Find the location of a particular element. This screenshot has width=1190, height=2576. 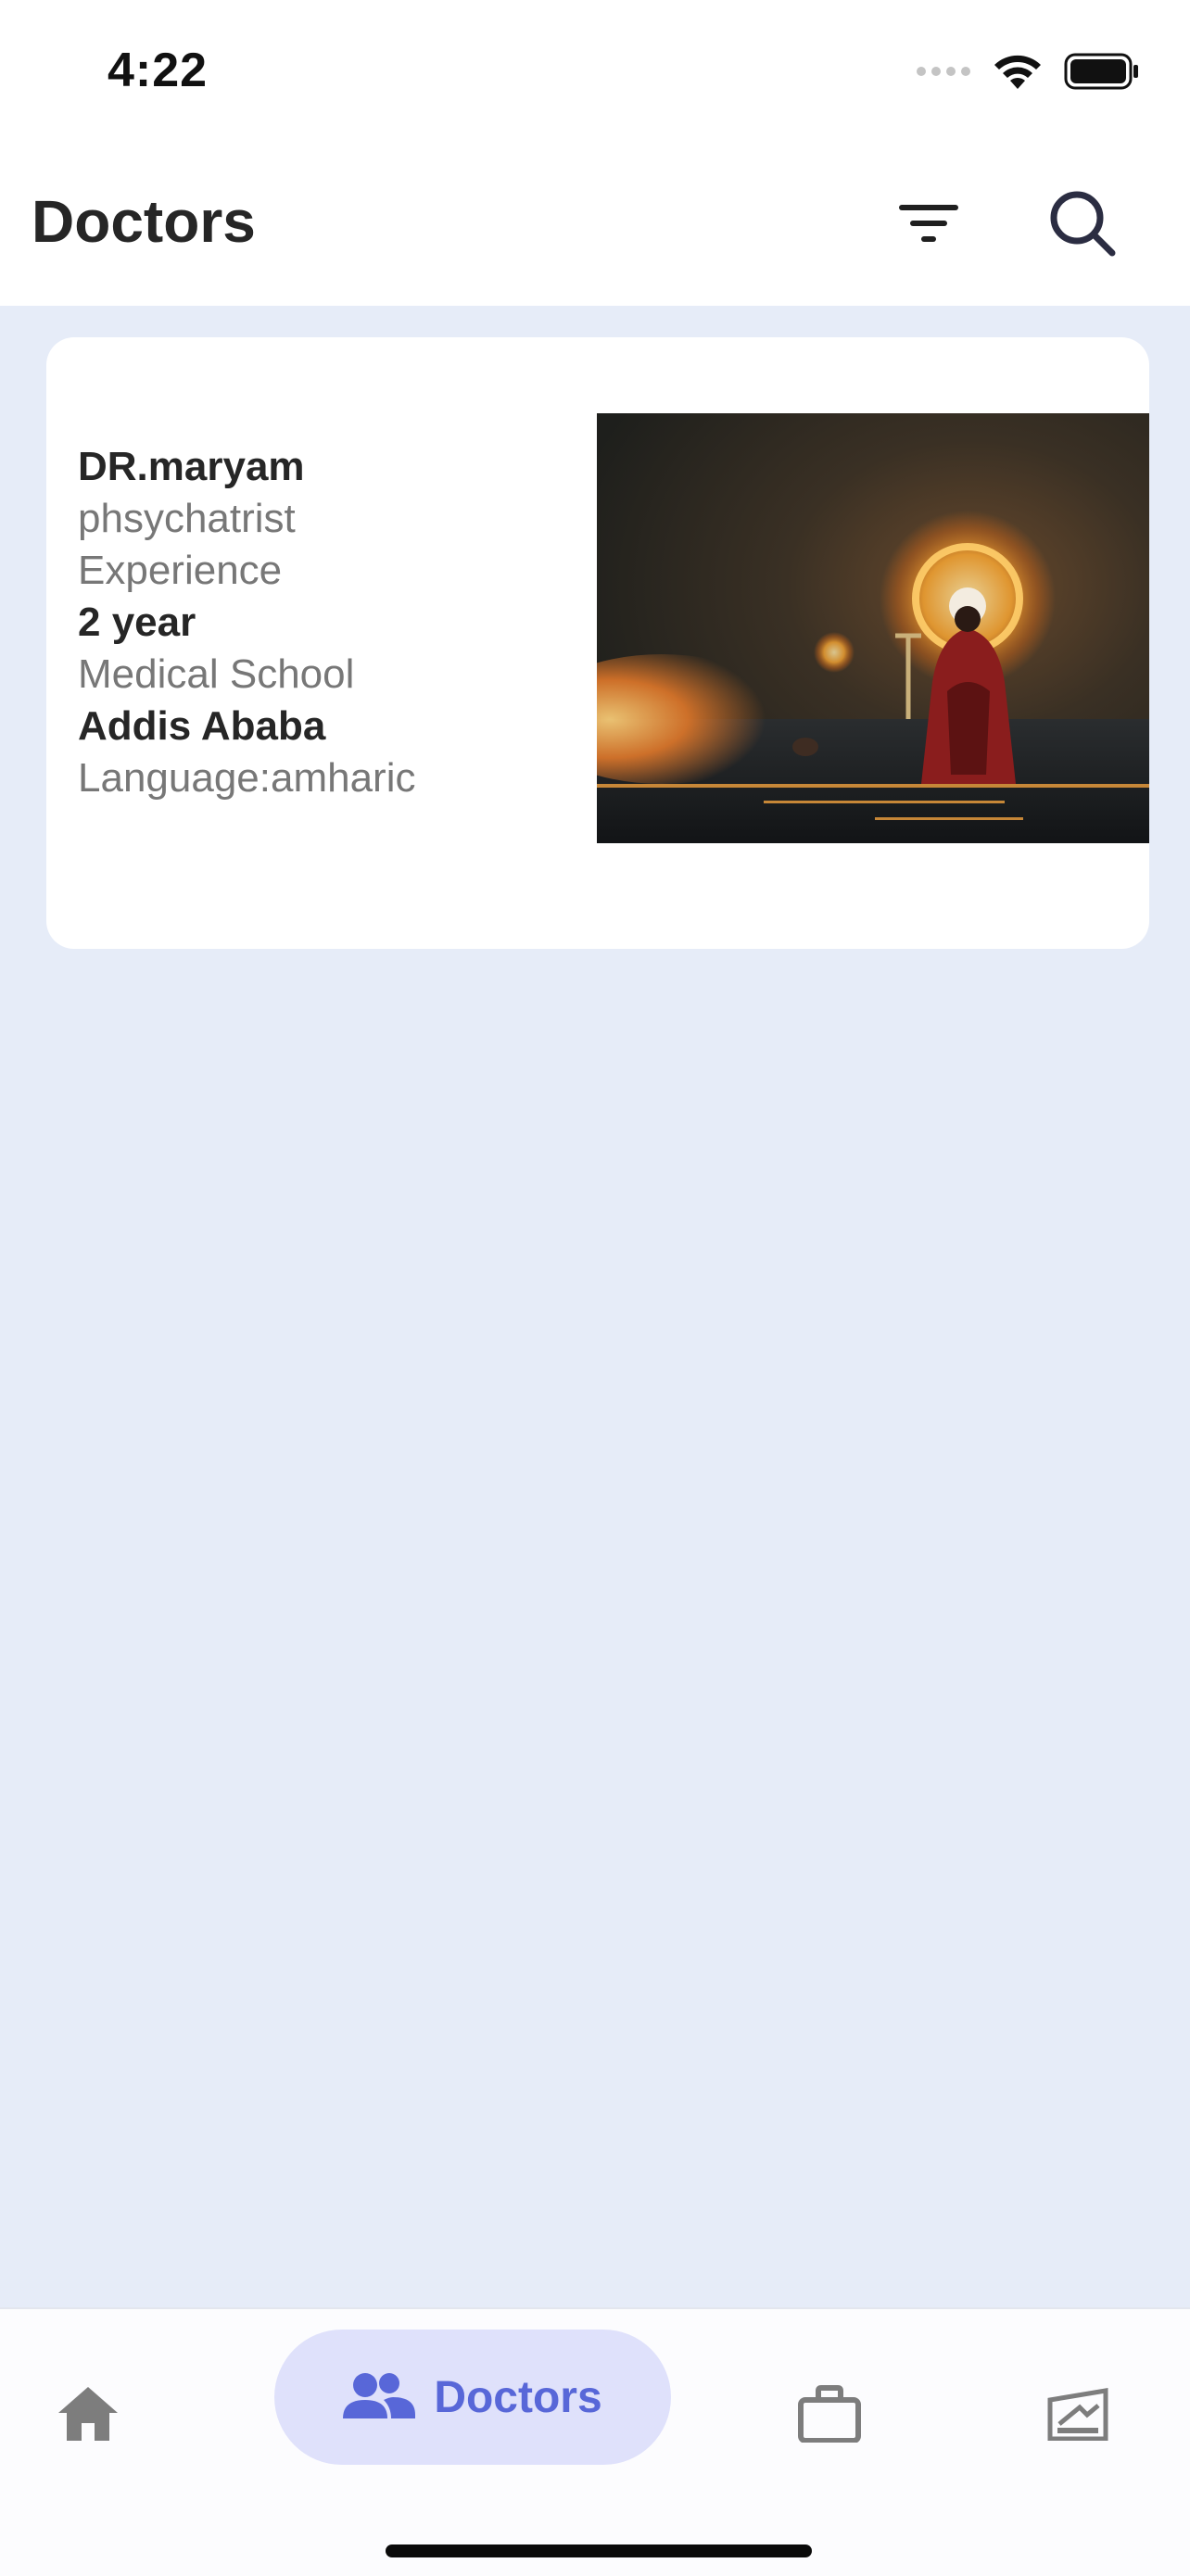

status-icons is located at coordinates (1028, 73).